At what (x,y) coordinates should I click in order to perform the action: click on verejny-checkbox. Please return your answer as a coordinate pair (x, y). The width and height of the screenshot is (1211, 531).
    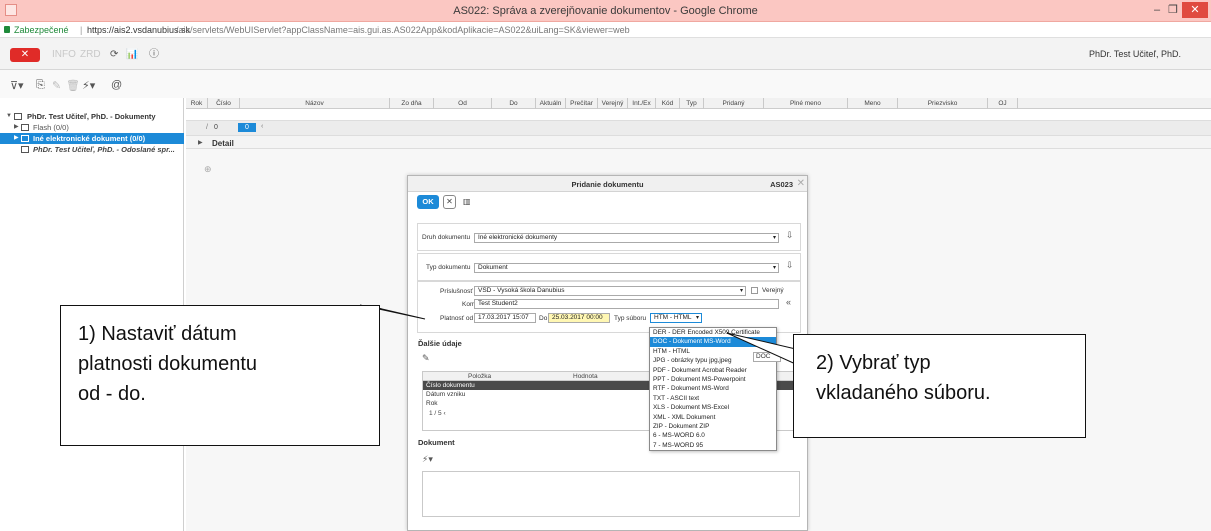
    Looking at the image, I should click on (754, 290).